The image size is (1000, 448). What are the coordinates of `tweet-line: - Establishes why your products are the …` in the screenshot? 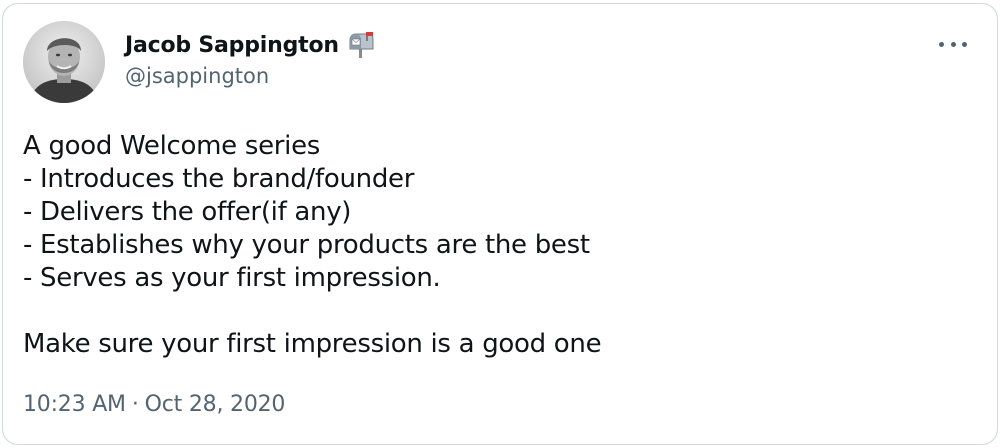 It's located at (306, 245).